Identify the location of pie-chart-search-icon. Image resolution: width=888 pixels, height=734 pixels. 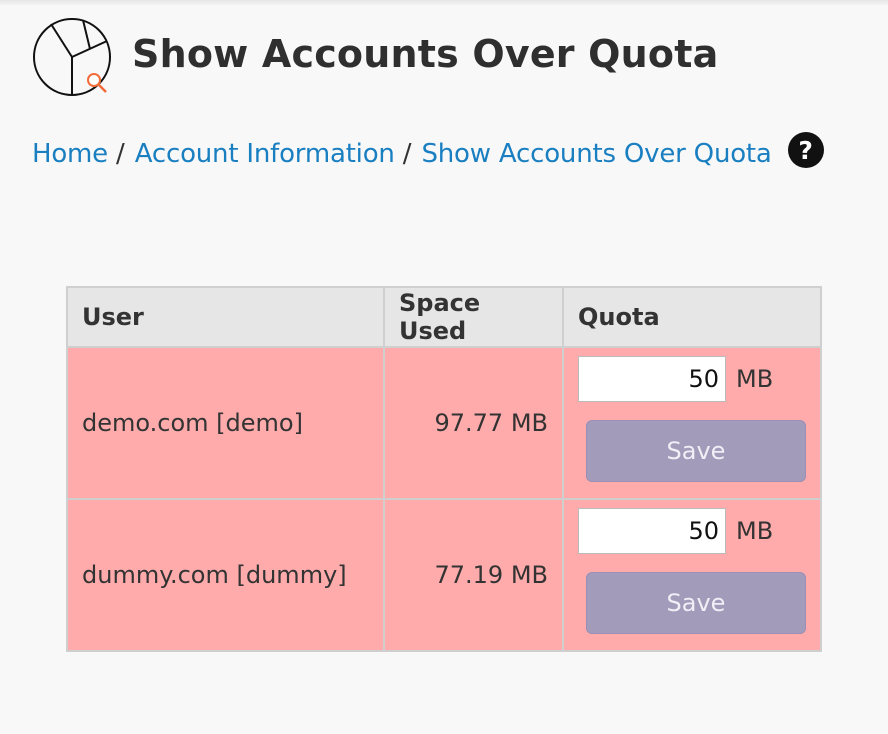
(72, 57).